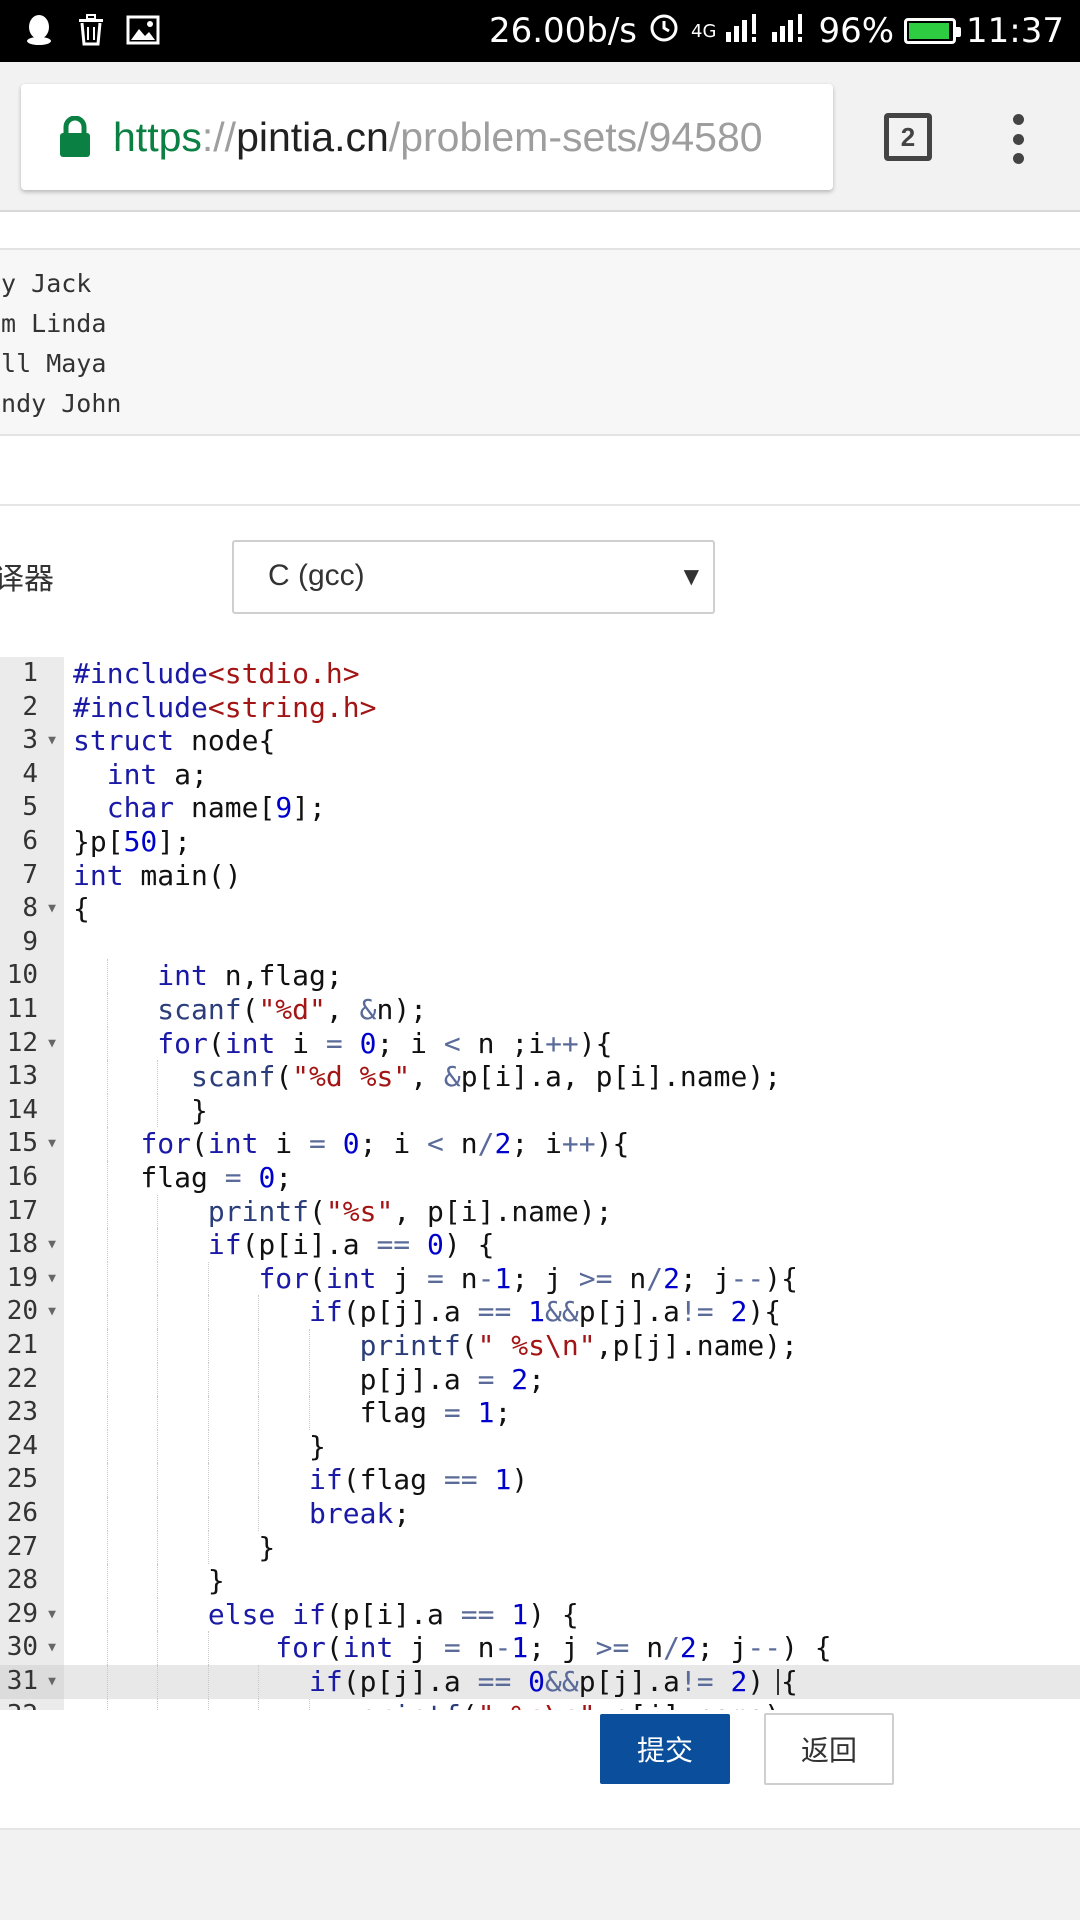 The image size is (1080, 1920). I want to click on code-line: 29 ▼ else if(p[i].a == 1) {, so click(540, 1614).